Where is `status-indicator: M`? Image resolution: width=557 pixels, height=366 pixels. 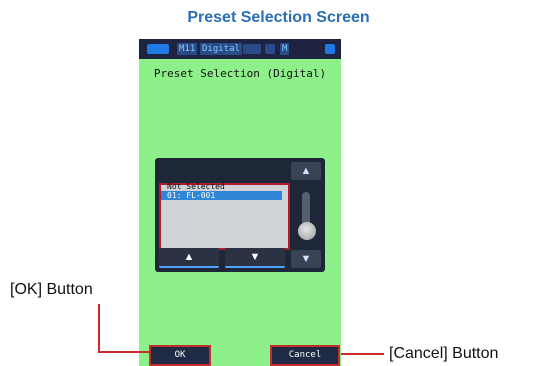
status-indicator: M is located at coordinates (285, 49).